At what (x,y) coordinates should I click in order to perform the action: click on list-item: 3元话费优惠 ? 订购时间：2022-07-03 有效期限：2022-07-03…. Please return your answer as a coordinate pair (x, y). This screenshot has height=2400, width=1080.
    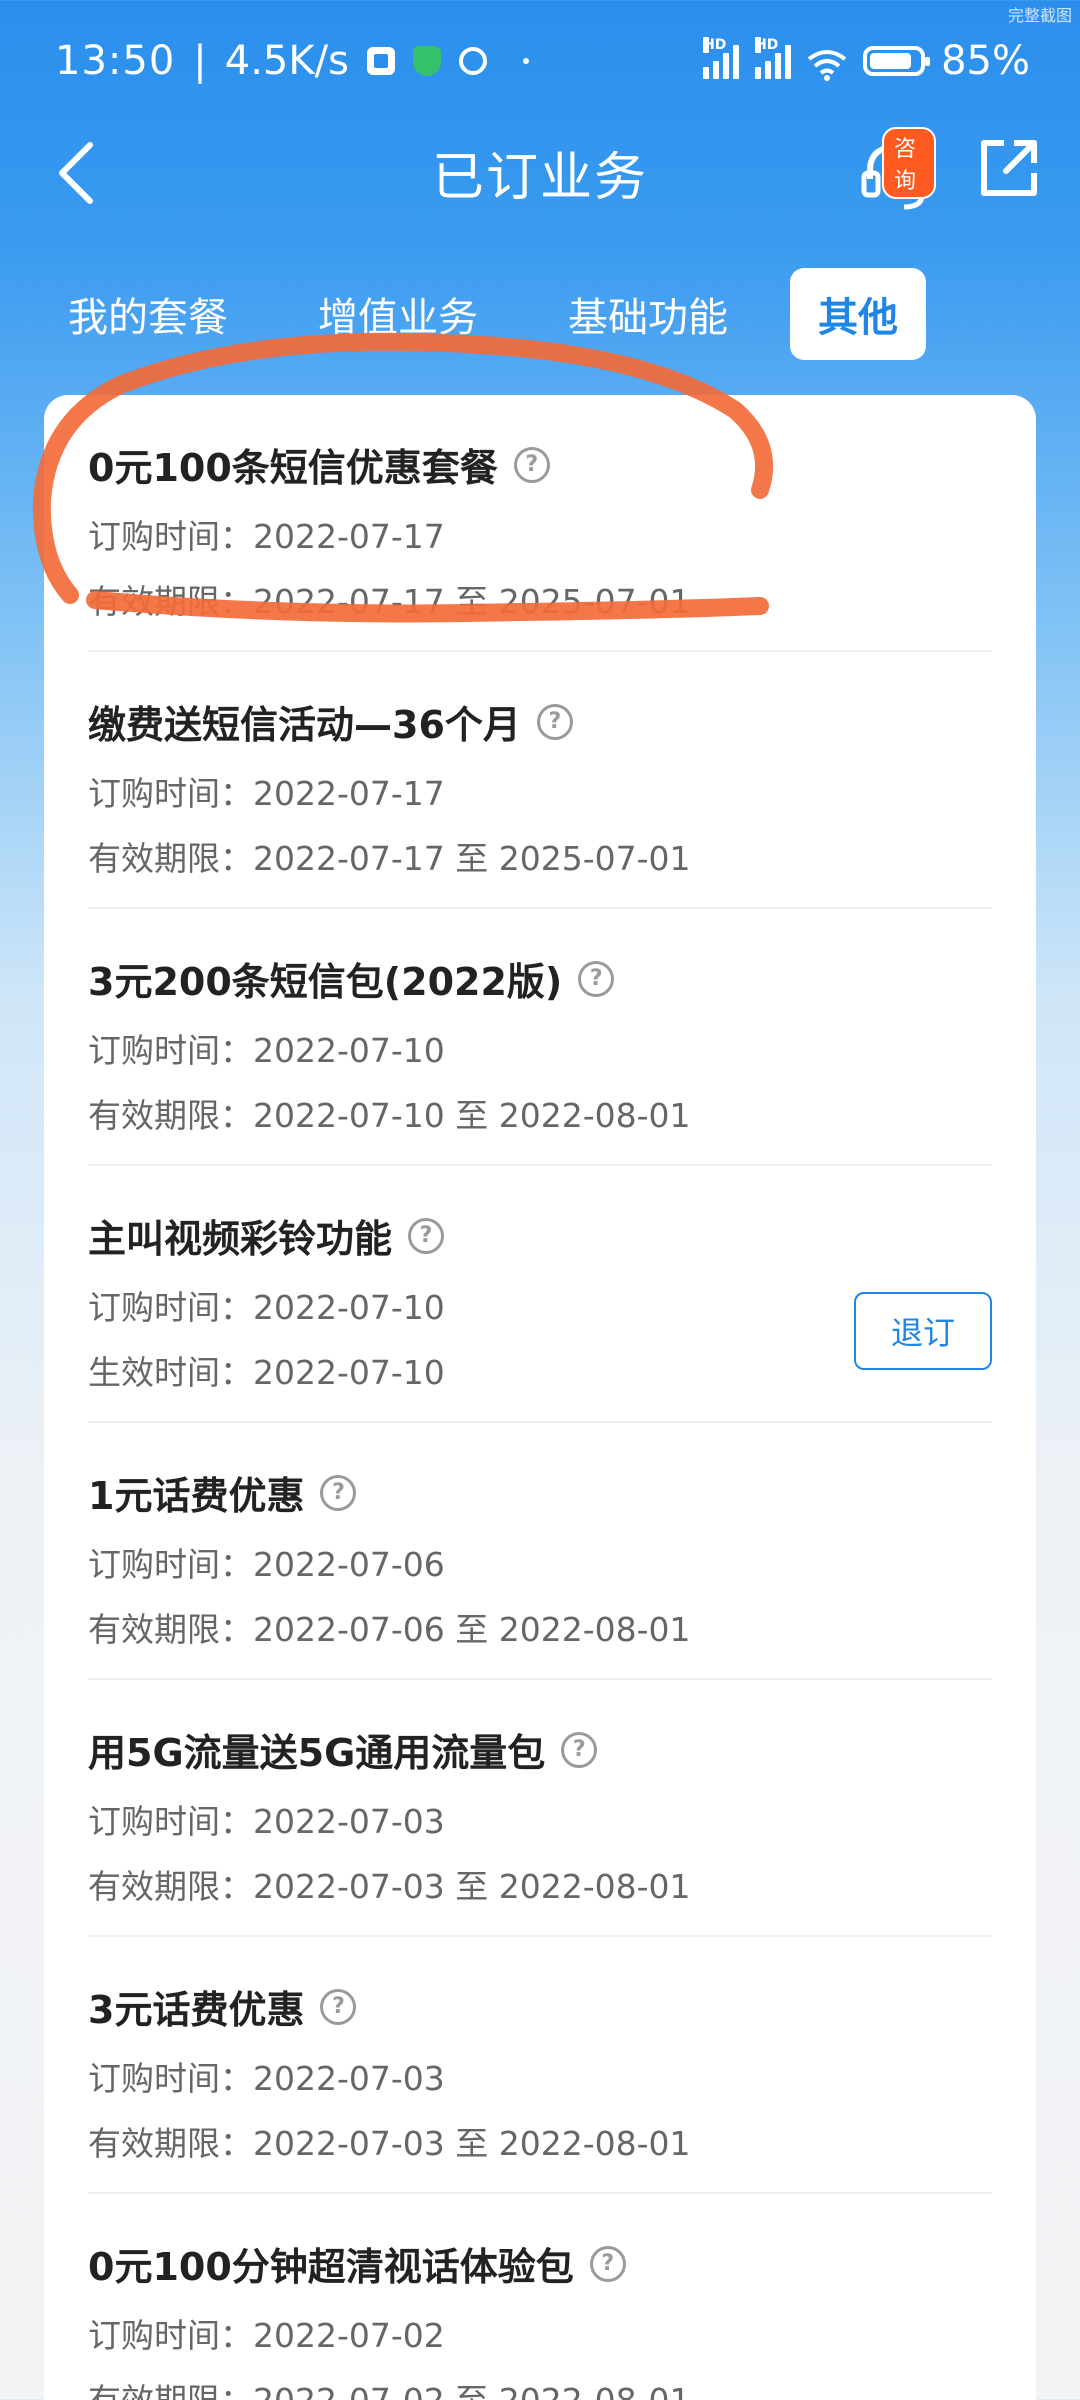
    Looking at the image, I should click on (540, 2065).